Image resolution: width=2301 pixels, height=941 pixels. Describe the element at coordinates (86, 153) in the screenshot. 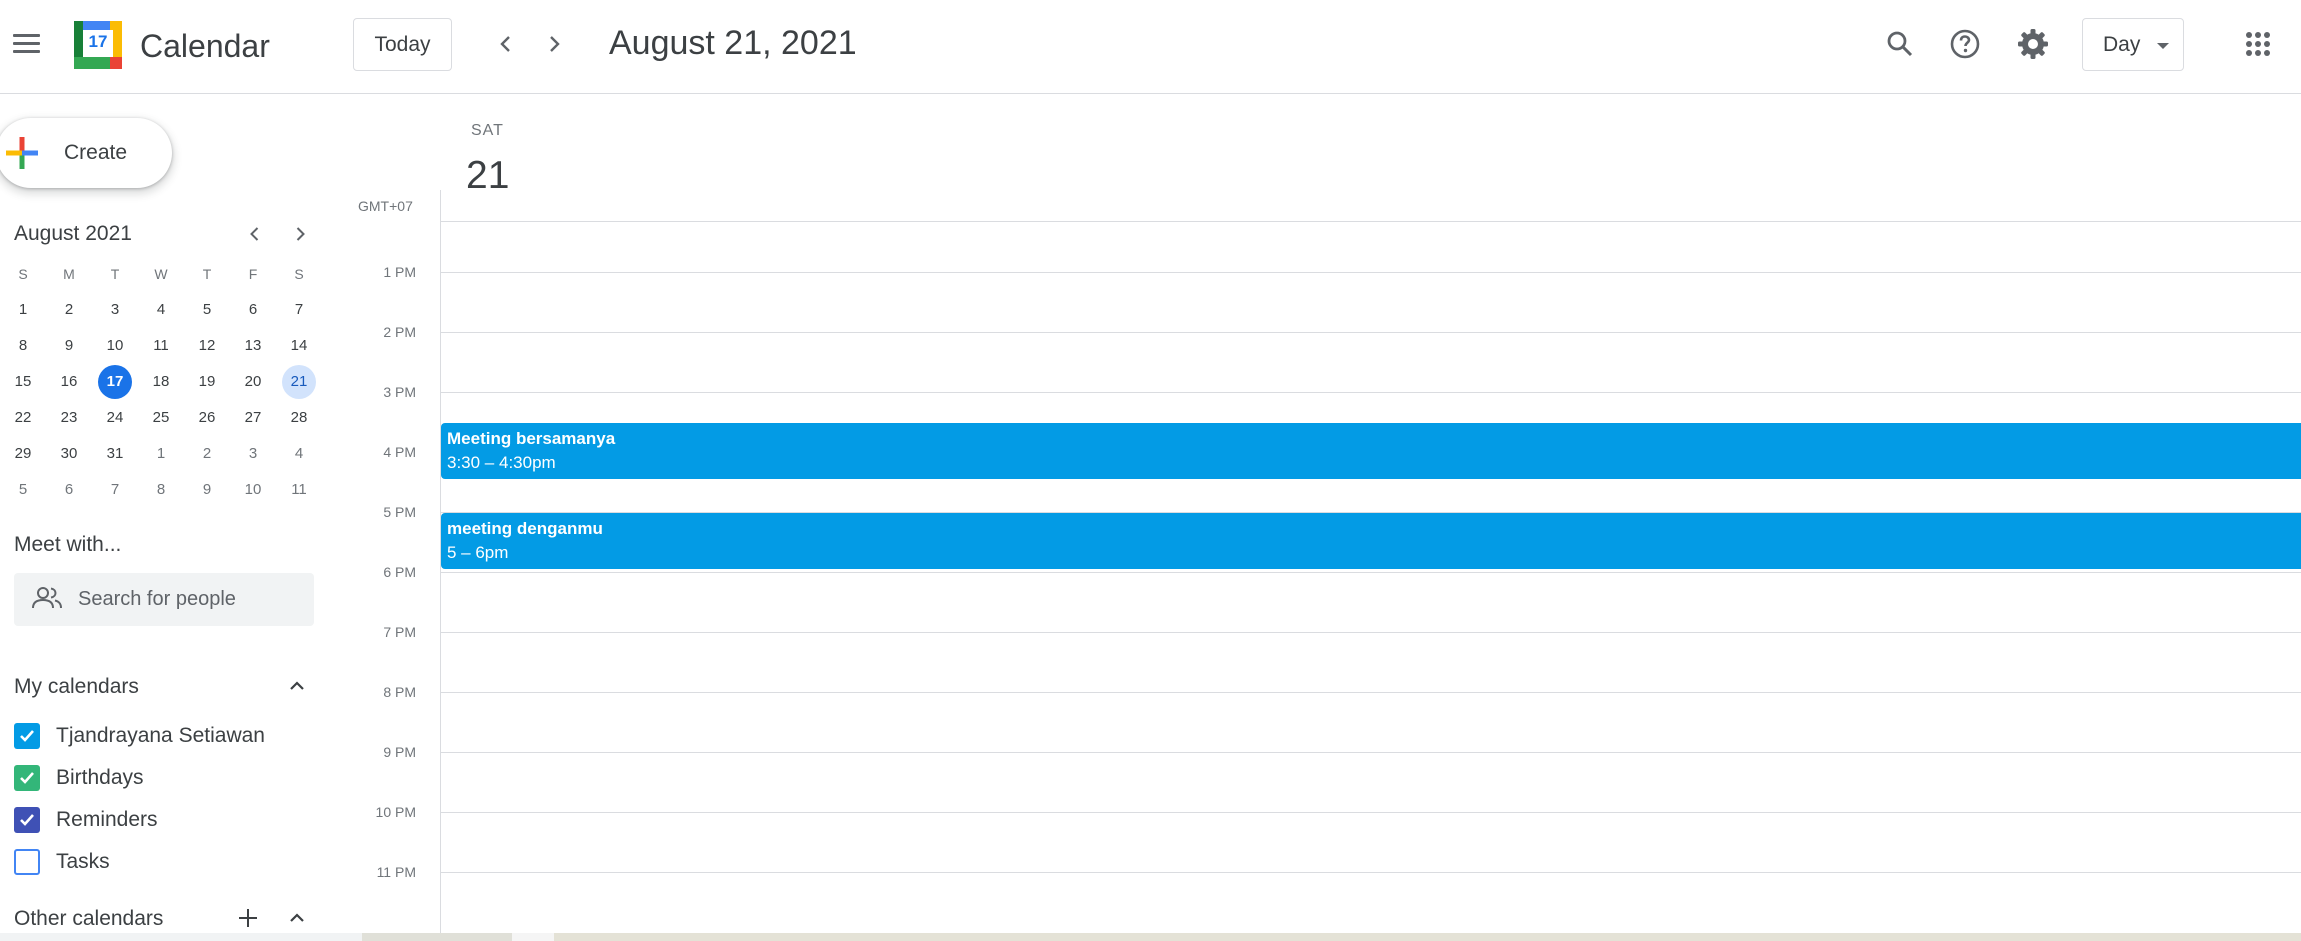

I see `create-button: Create` at that location.